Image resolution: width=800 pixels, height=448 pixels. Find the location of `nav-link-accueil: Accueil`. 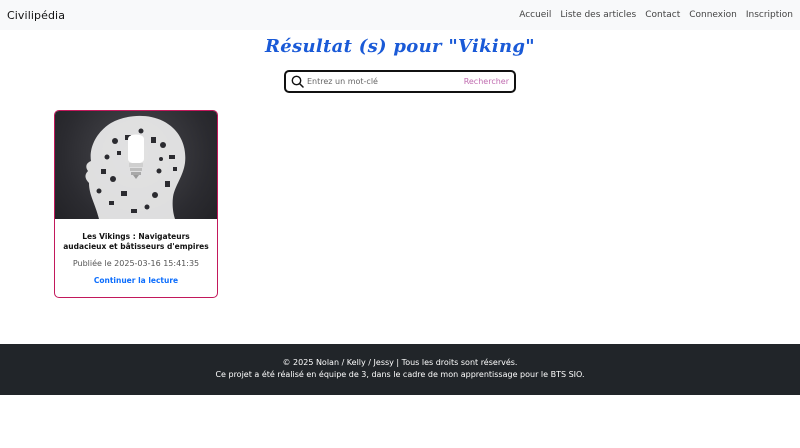

nav-link-accueil: Accueil is located at coordinates (535, 15).